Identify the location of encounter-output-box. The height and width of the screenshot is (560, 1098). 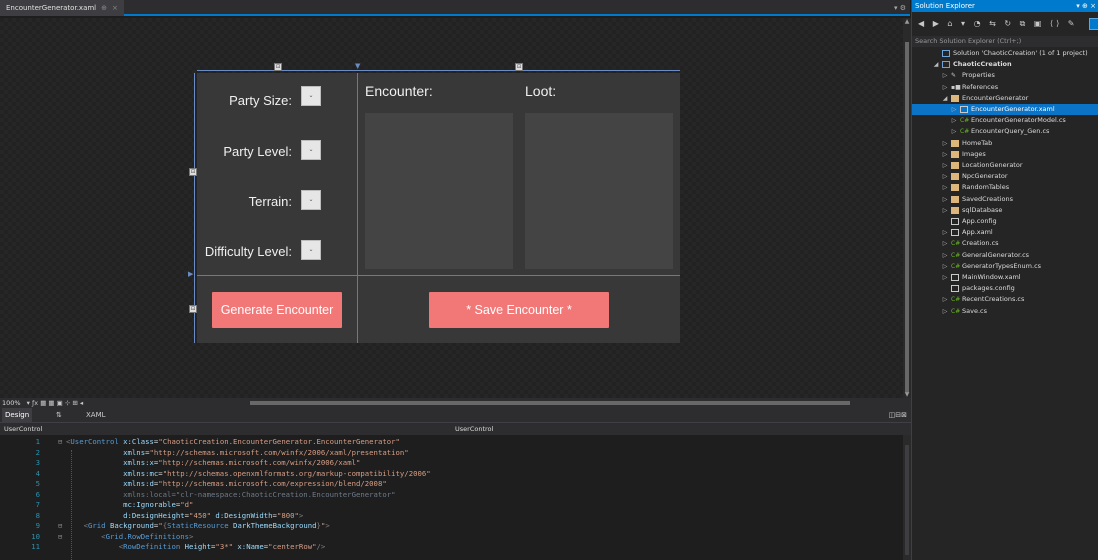
(439, 191).